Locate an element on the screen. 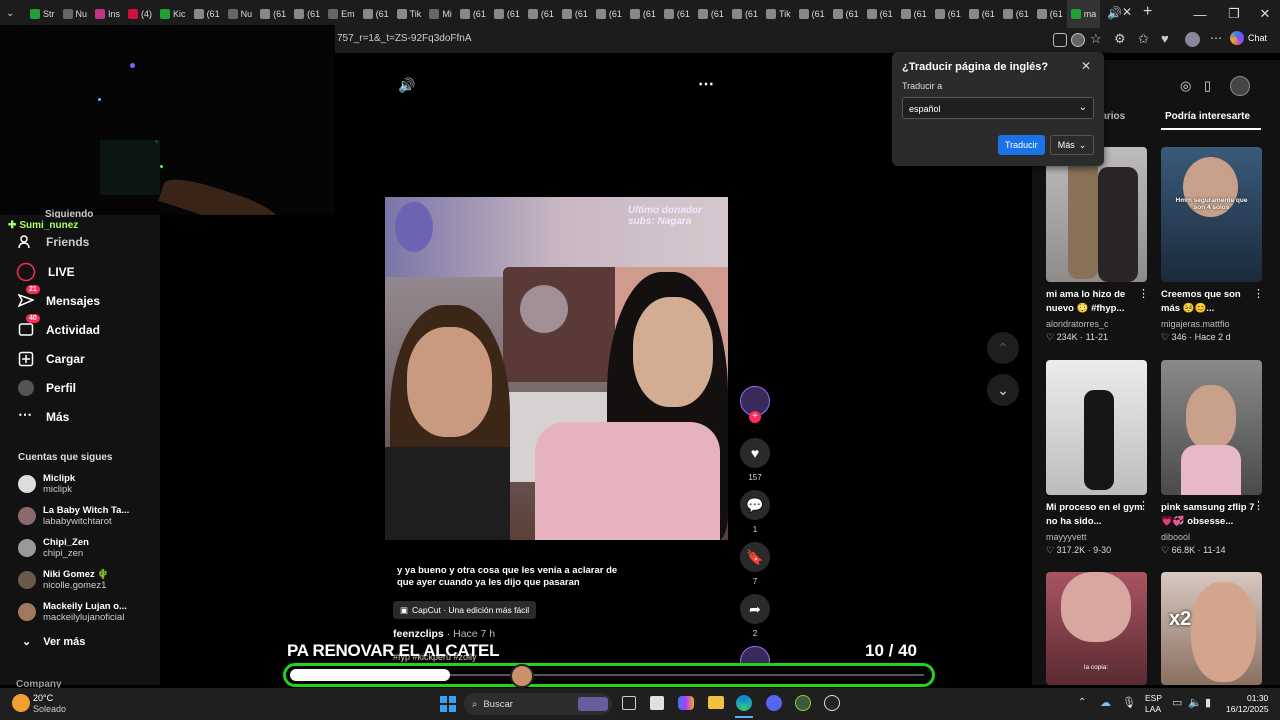 Image resolution: width=1280 pixels, height=720 pixels. microphone-icon: 🎙 is located at coordinates (1129, 702).